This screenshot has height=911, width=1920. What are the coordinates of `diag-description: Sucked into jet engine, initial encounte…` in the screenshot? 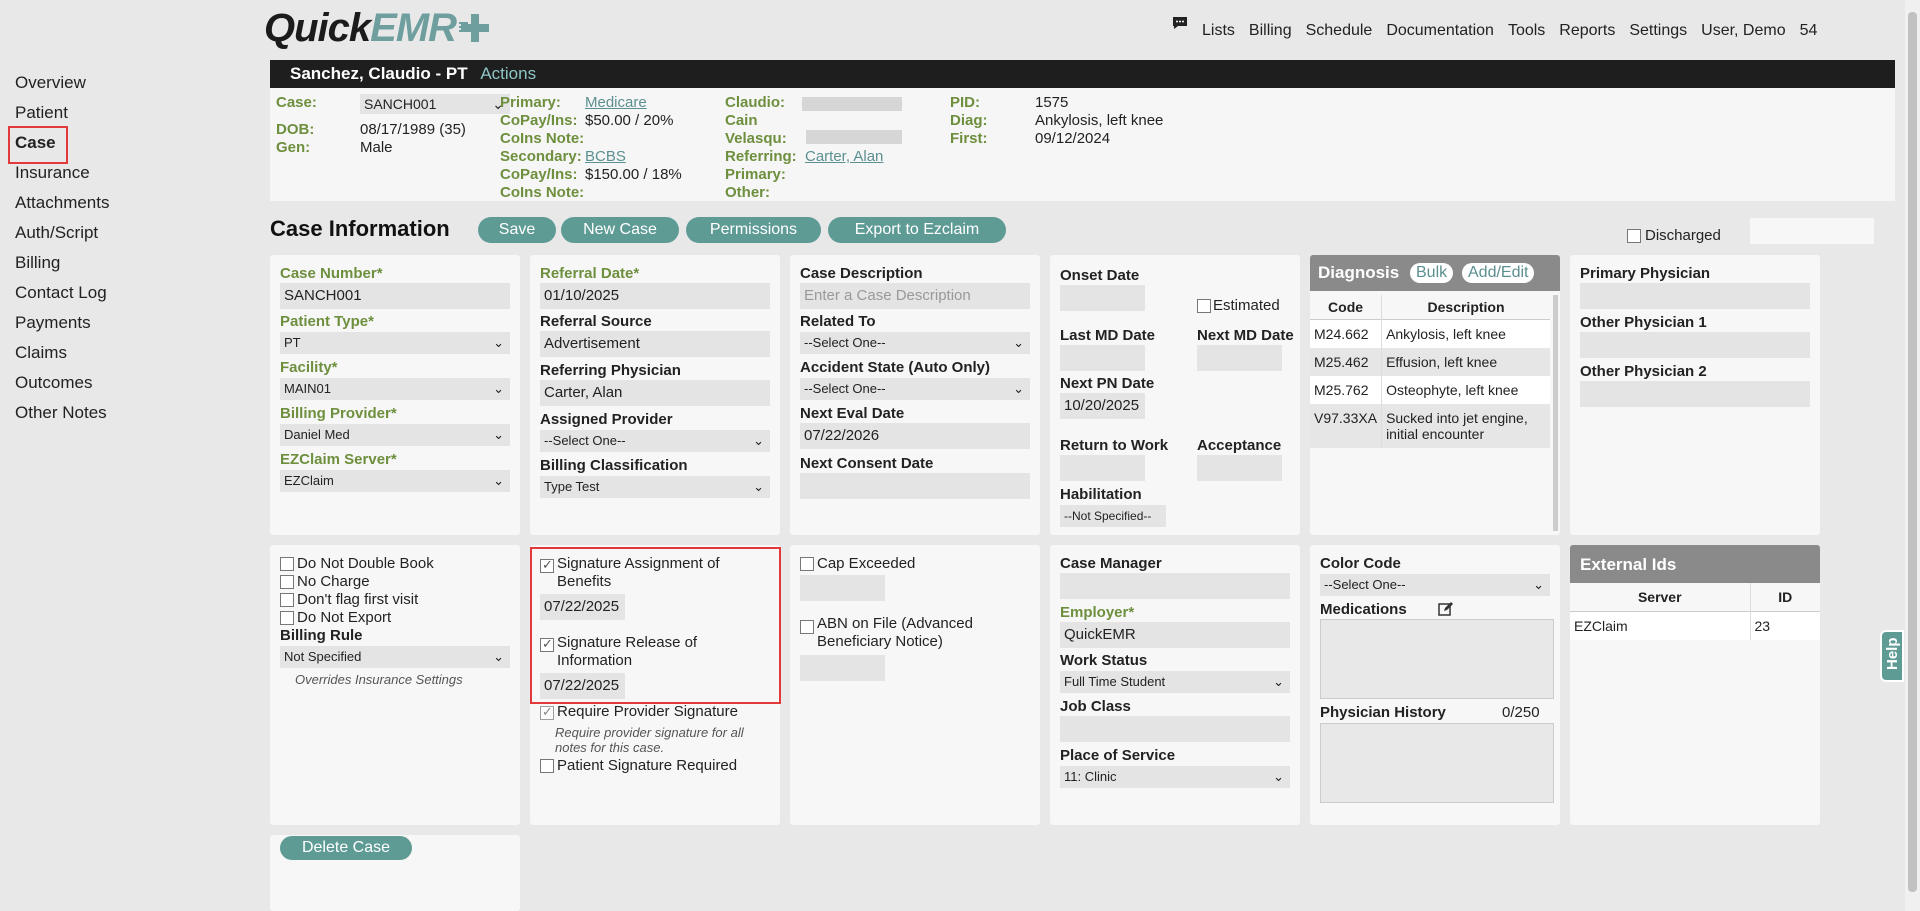 It's located at (1465, 426).